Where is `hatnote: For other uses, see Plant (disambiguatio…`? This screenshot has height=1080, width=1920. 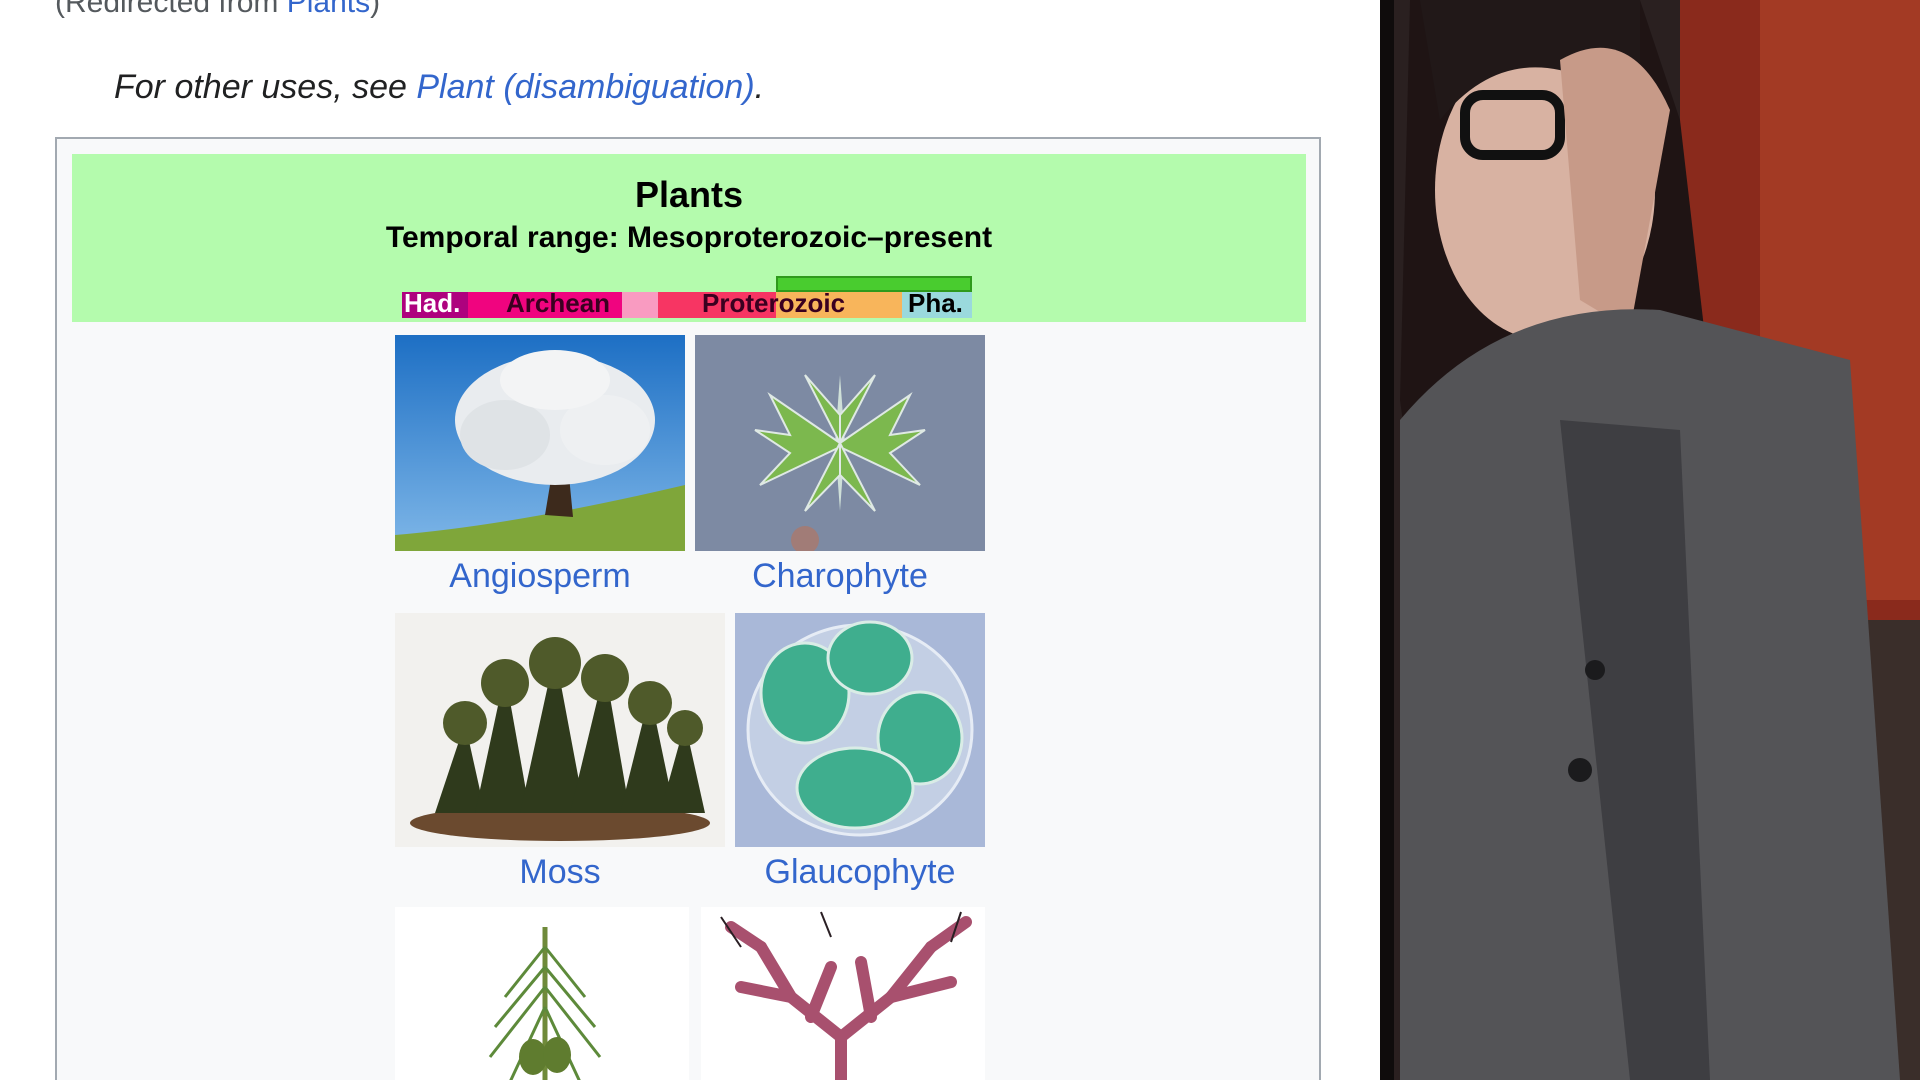 hatnote: For other uses, see Plant (disambiguatio… is located at coordinates (439, 87).